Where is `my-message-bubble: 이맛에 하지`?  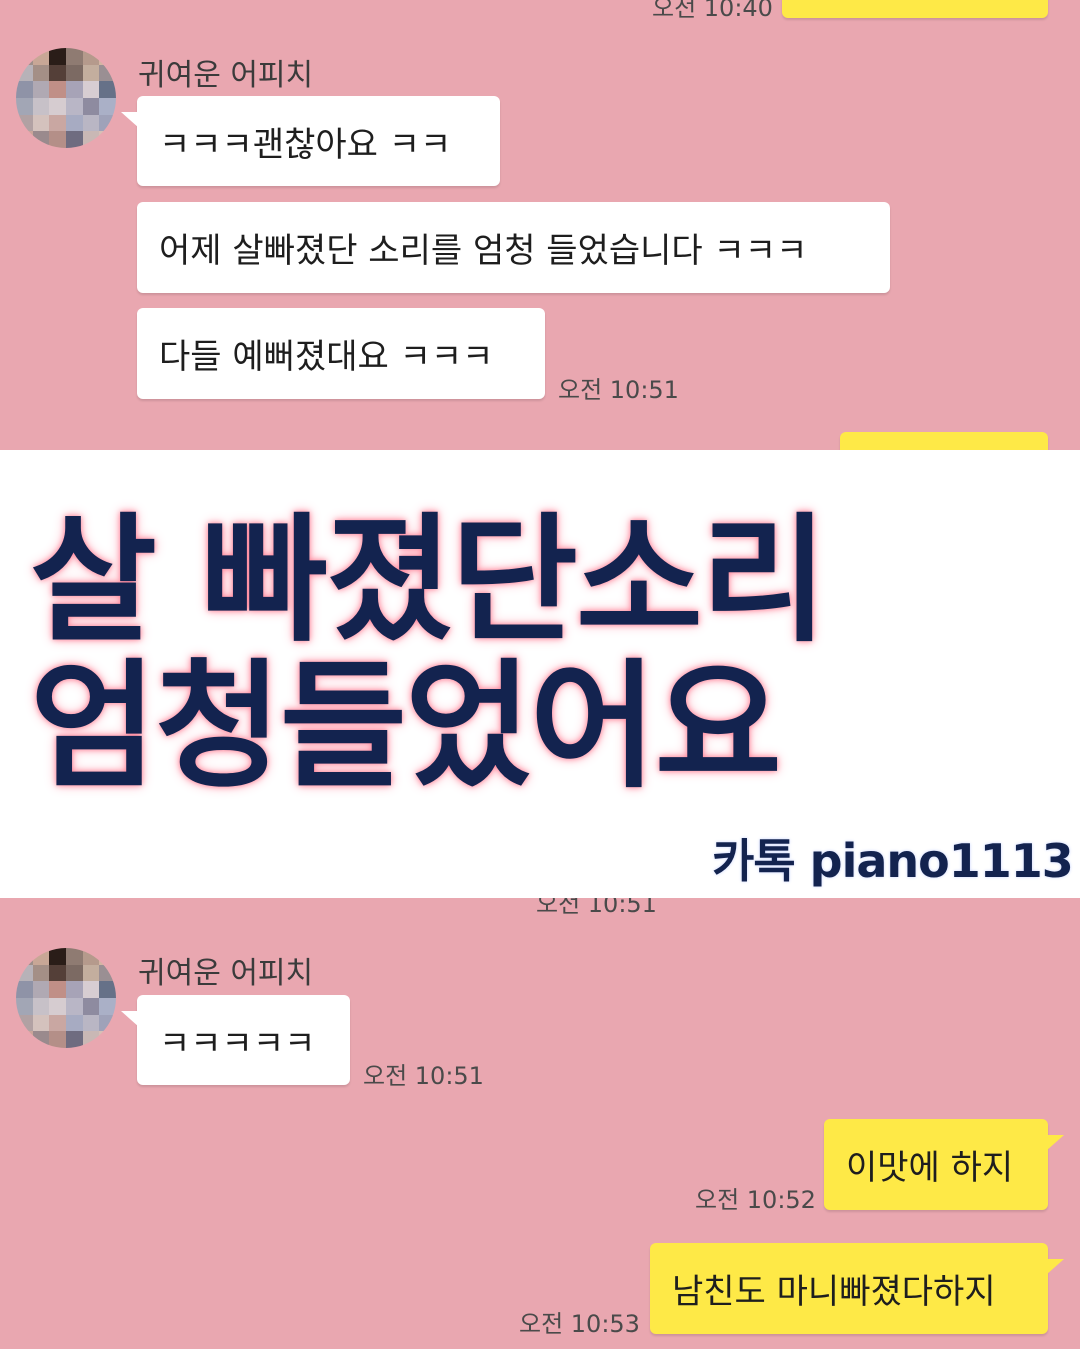 my-message-bubble: 이맛에 하지 is located at coordinates (944, 1164).